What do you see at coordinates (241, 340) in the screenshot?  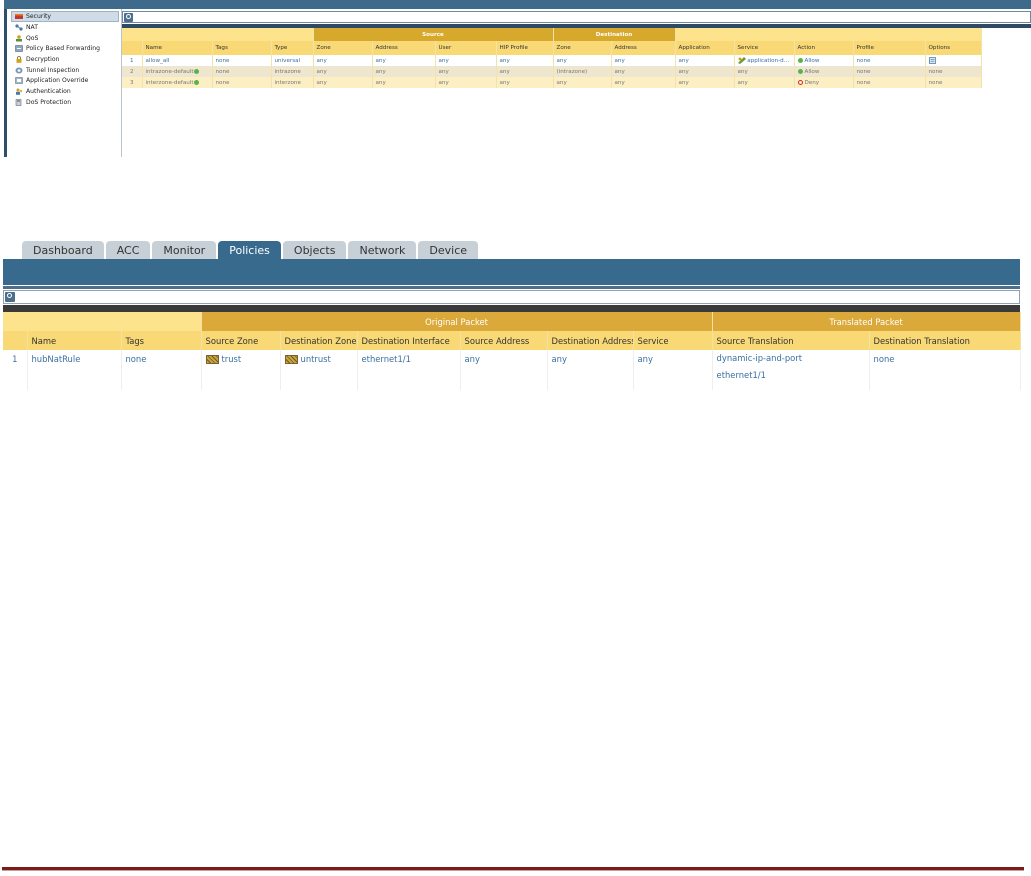 I see `col-header-source-zone: Source Zone` at bounding box center [241, 340].